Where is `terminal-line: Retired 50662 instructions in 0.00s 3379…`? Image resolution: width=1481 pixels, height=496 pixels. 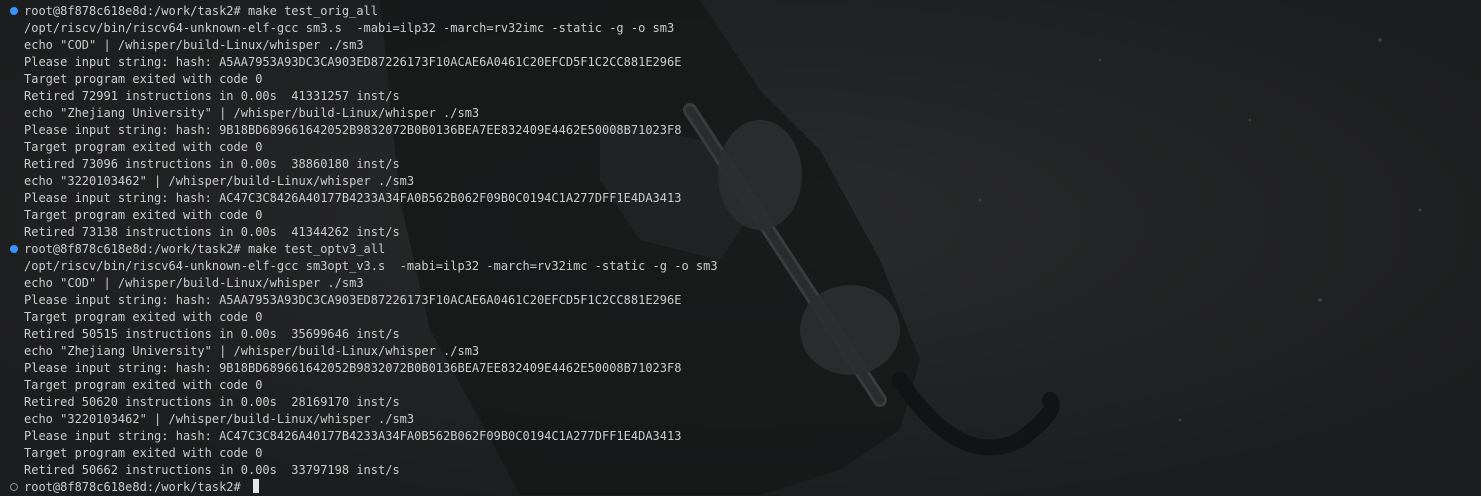
terminal-line: Retired 50662 instructions in 0.00s 3379… is located at coordinates (740, 470).